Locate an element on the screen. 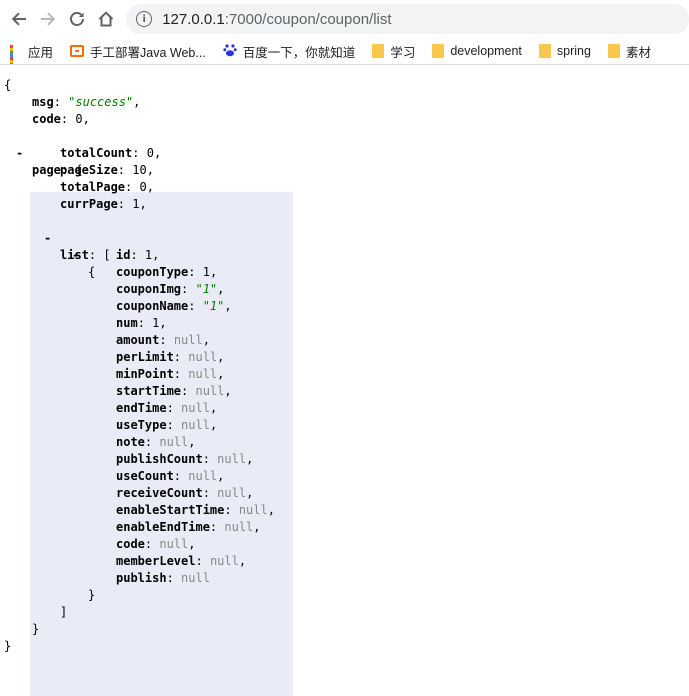 The image size is (689, 696). json-key: msg is located at coordinates (43, 102).